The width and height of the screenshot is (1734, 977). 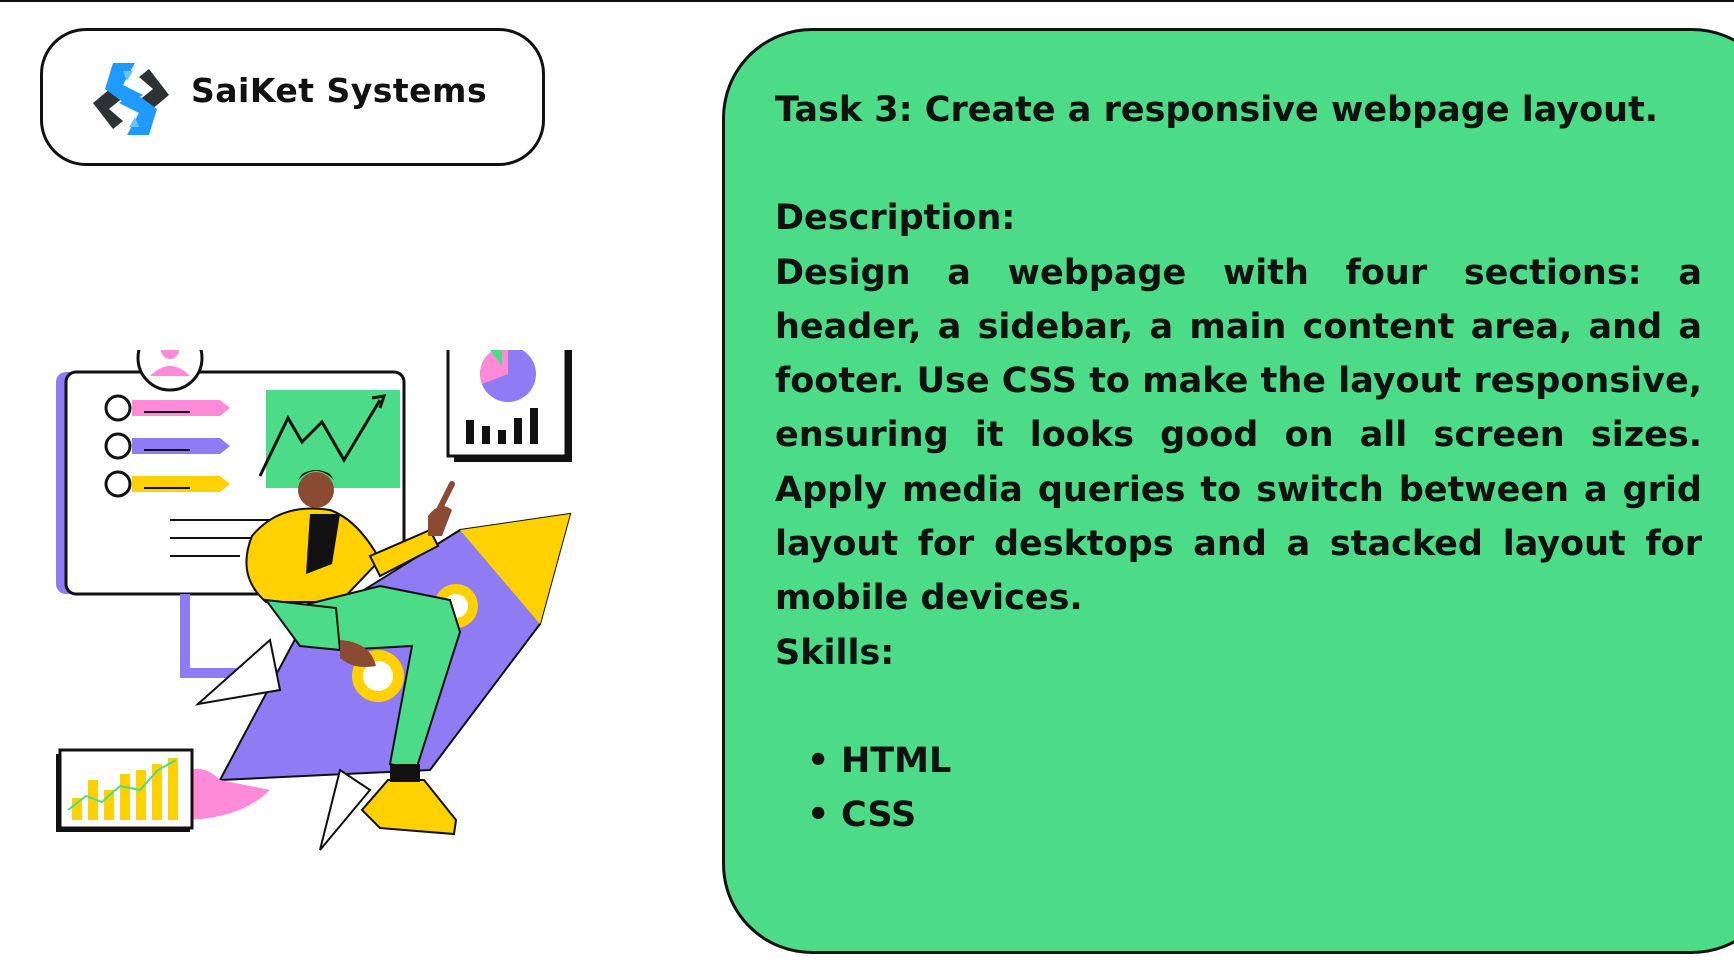 I want to click on skills-heading: Skills:, so click(x=835, y=652).